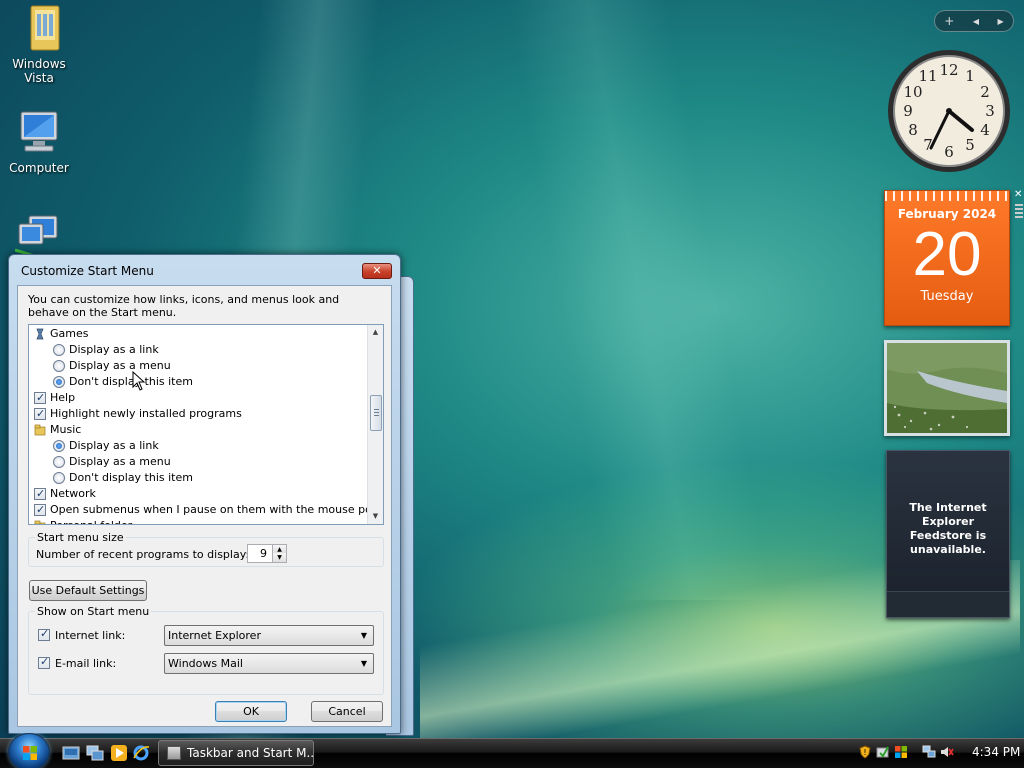 Image resolution: width=1024 pixels, height=768 pixels. I want to click on internet-link-dropdown: Internet Explorer ▼, so click(269, 635).